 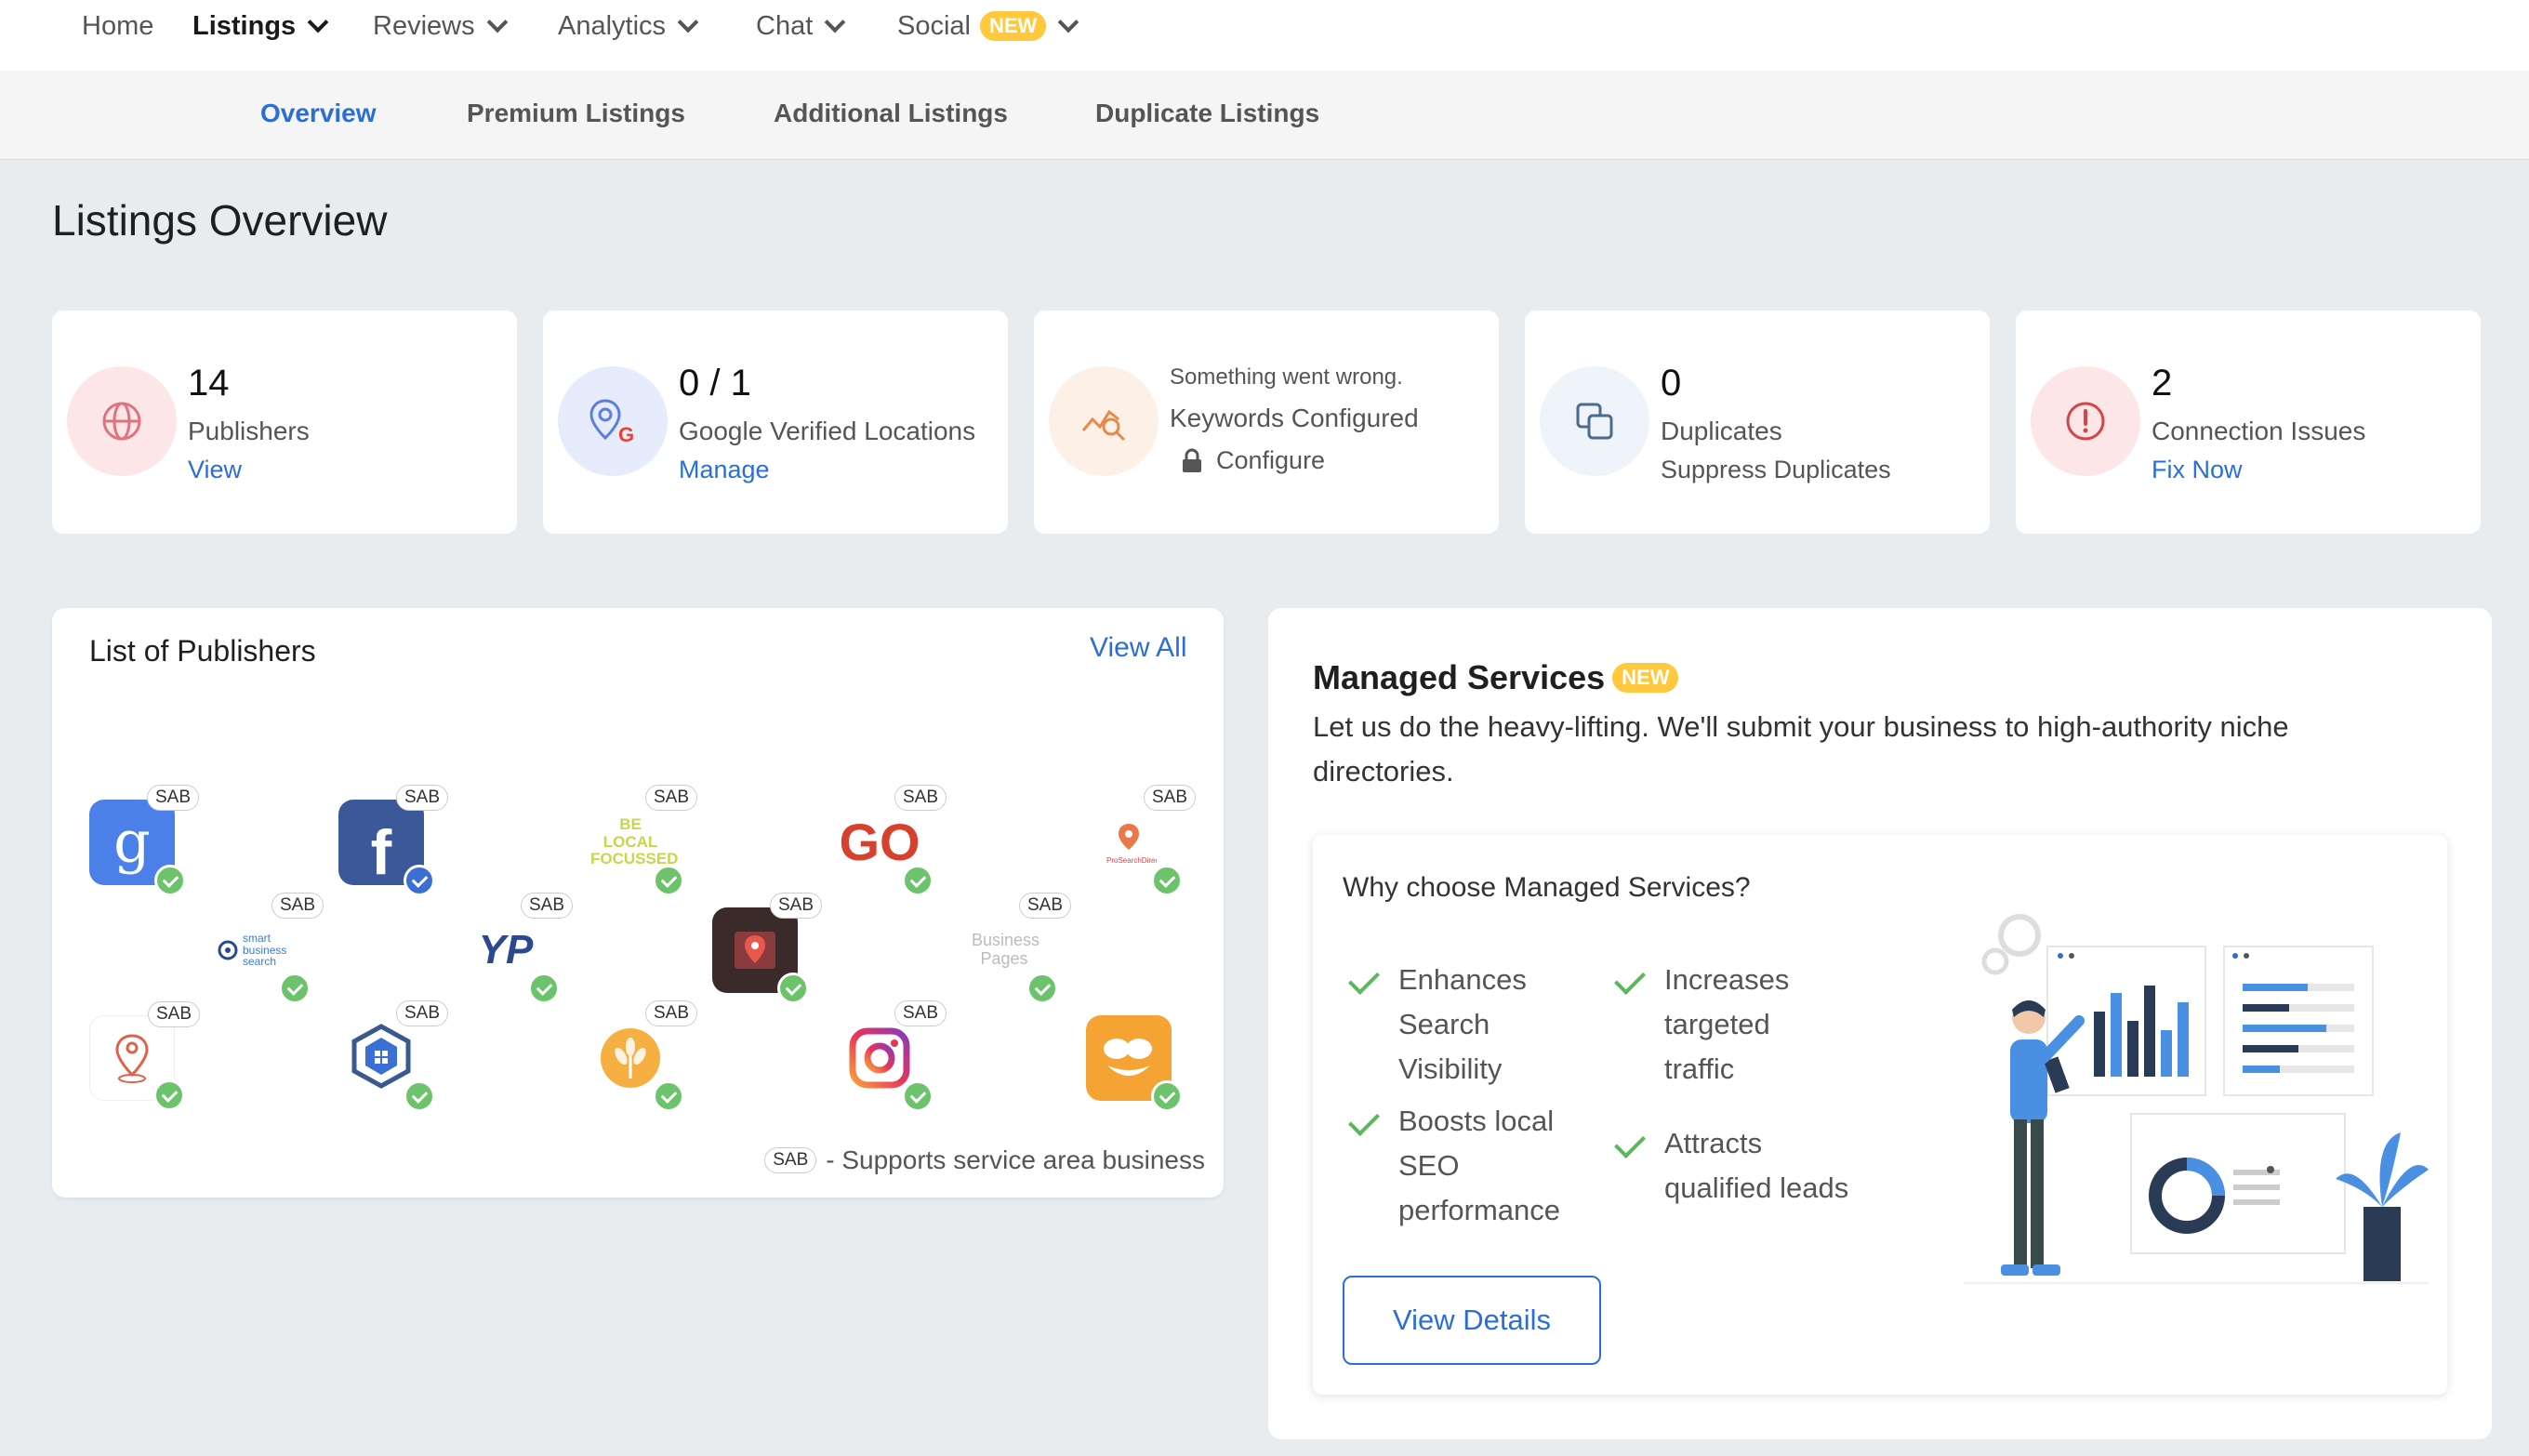 I want to click on publishers-stat-card: 14 Publishers View, so click(x=284, y=422).